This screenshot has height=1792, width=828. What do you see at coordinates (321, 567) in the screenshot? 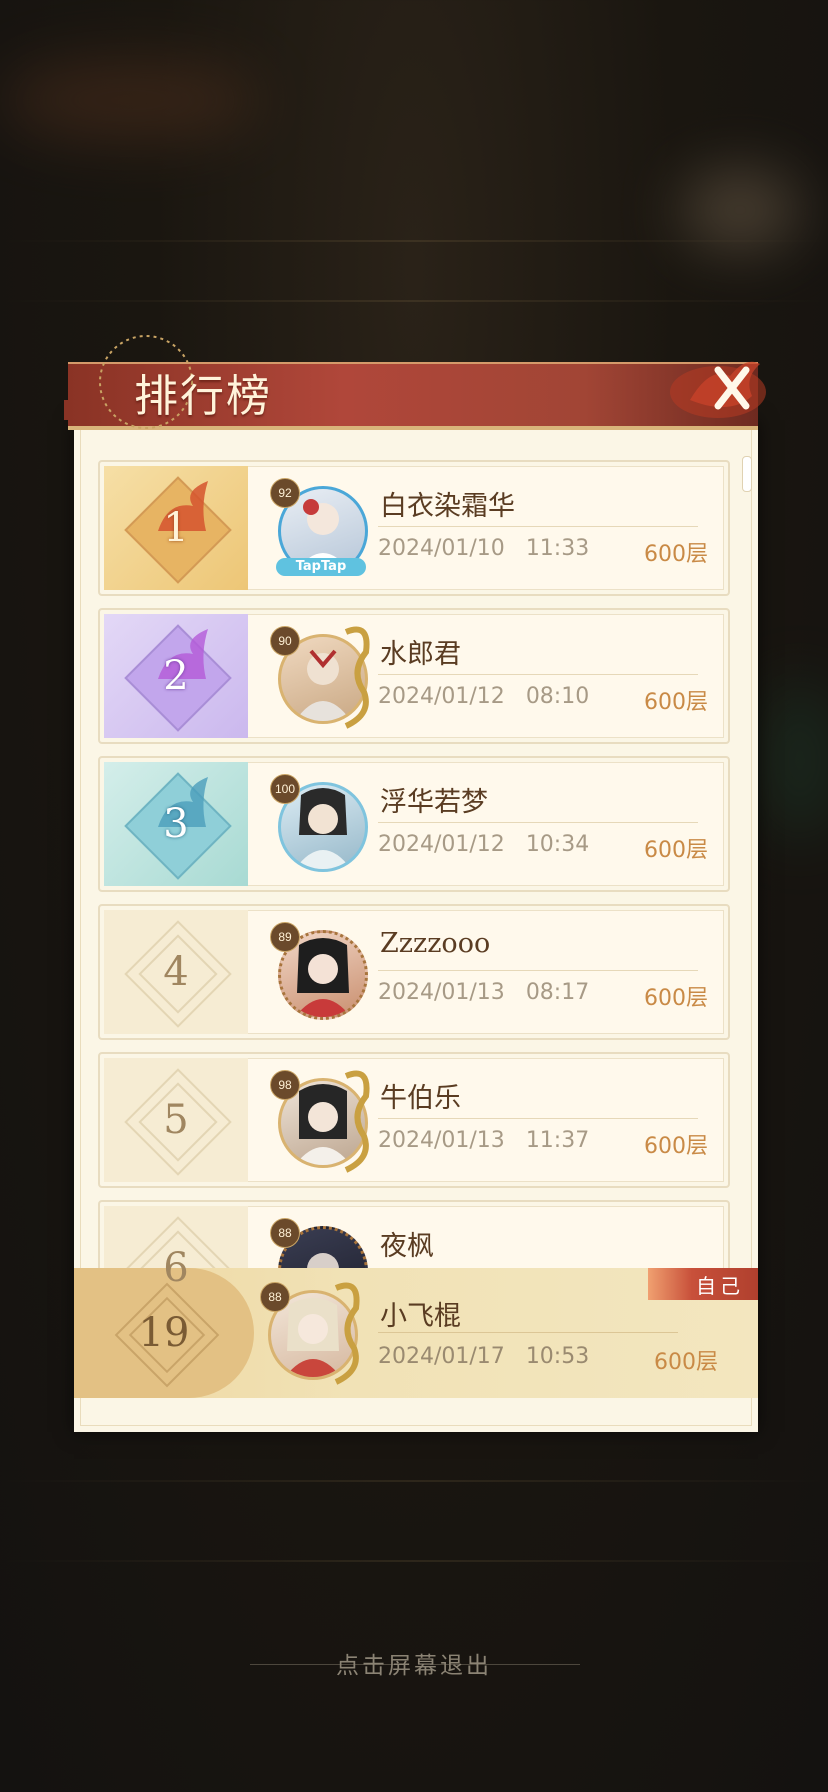
I see `taptap-badge: TapTap` at bounding box center [321, 567].